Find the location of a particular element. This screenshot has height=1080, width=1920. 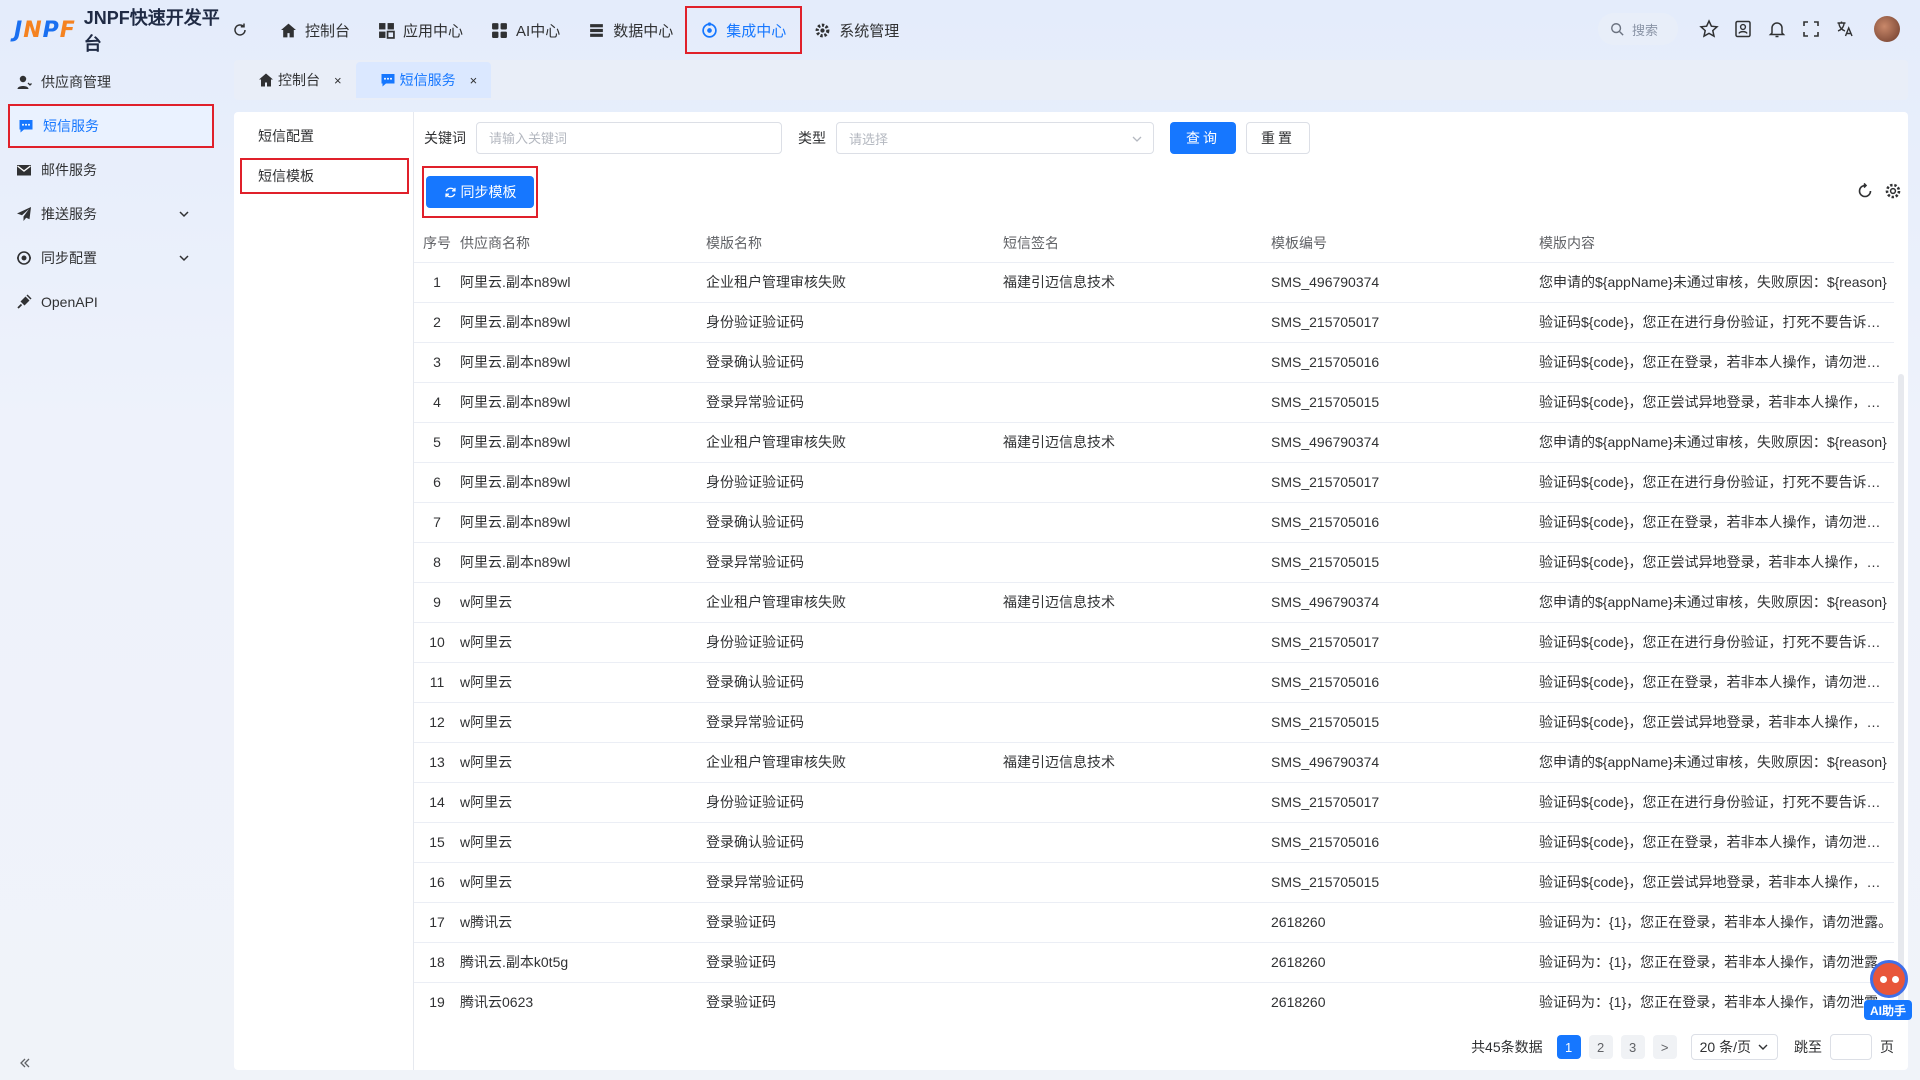

keyword-input is located at coordinates (629, 138).